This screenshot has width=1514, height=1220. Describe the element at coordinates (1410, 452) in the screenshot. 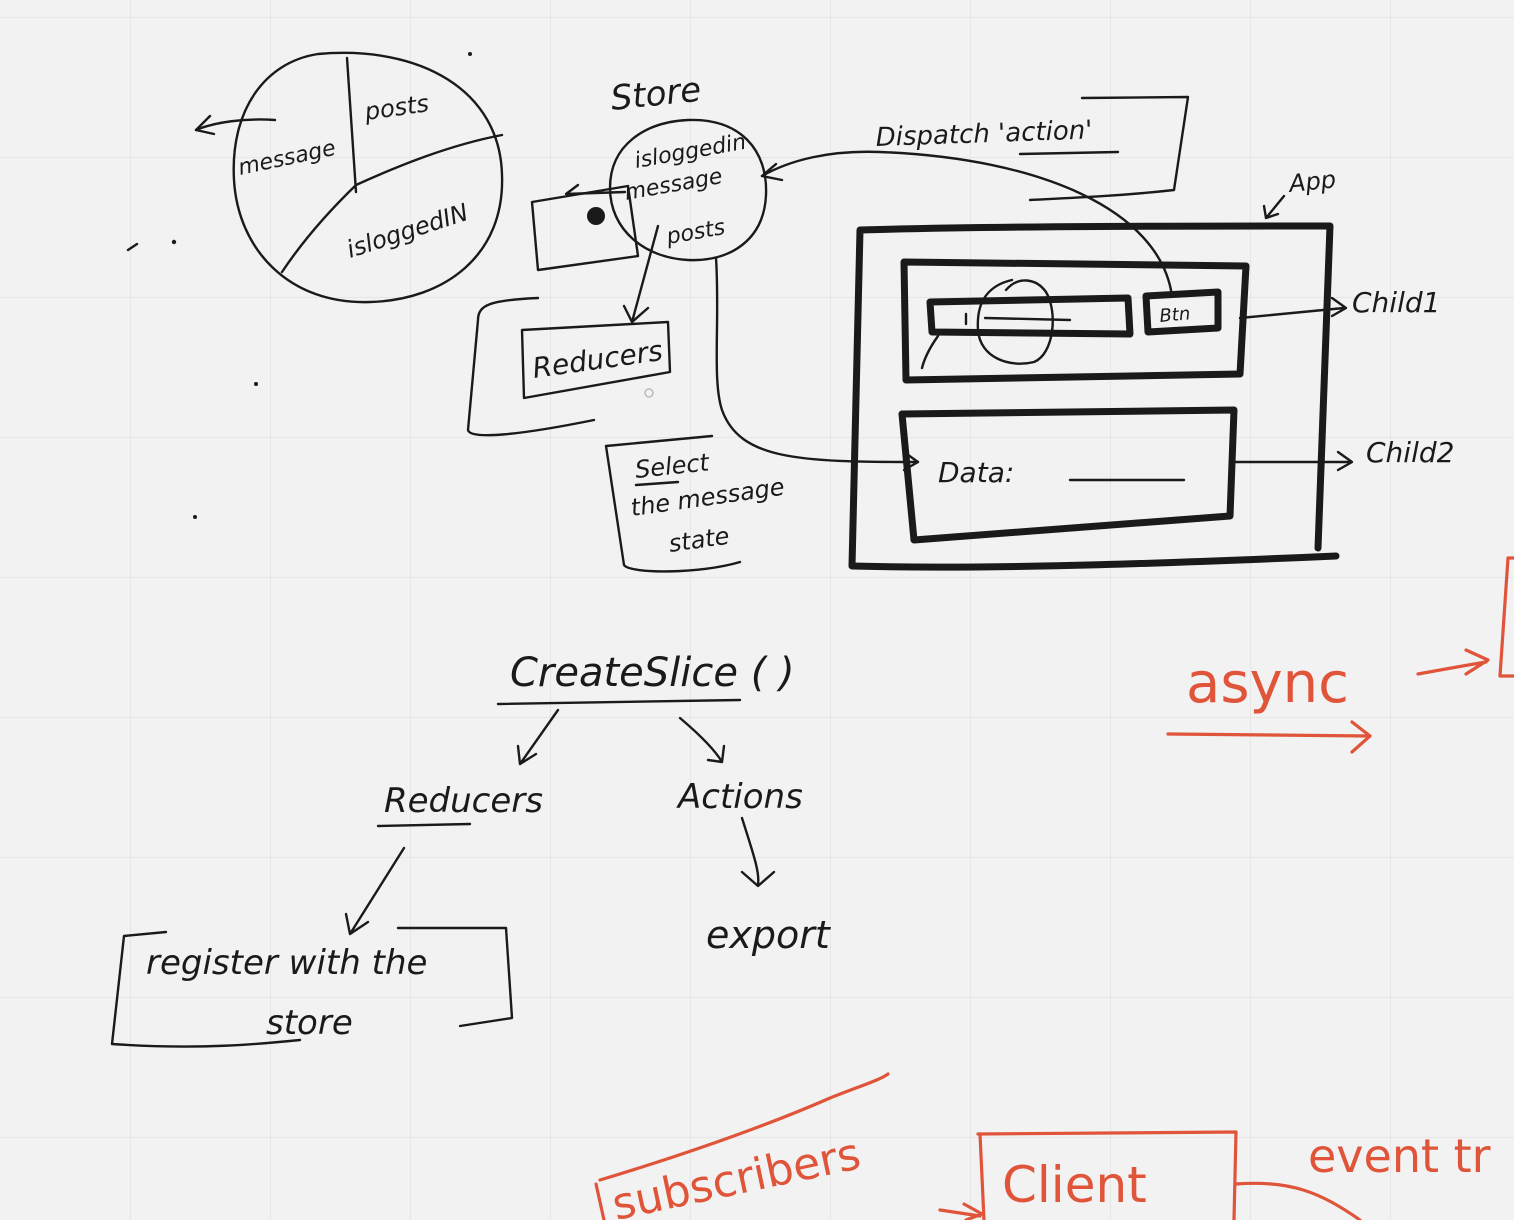

I see `child2-label: Child2` at that location.